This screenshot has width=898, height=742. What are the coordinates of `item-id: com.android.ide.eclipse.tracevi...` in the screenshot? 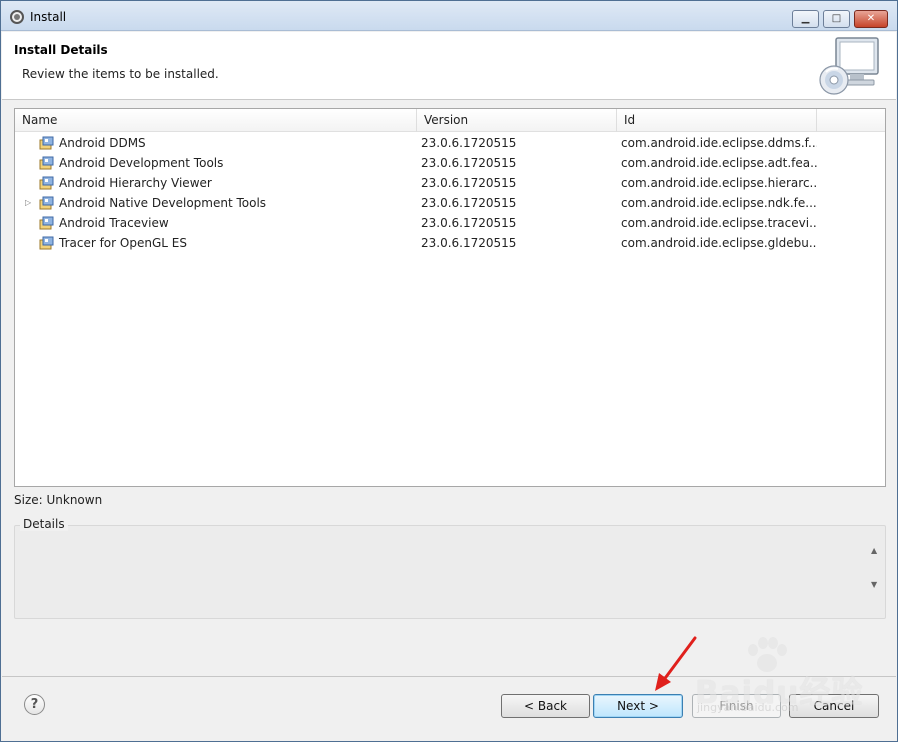 It's located at (719, 223).